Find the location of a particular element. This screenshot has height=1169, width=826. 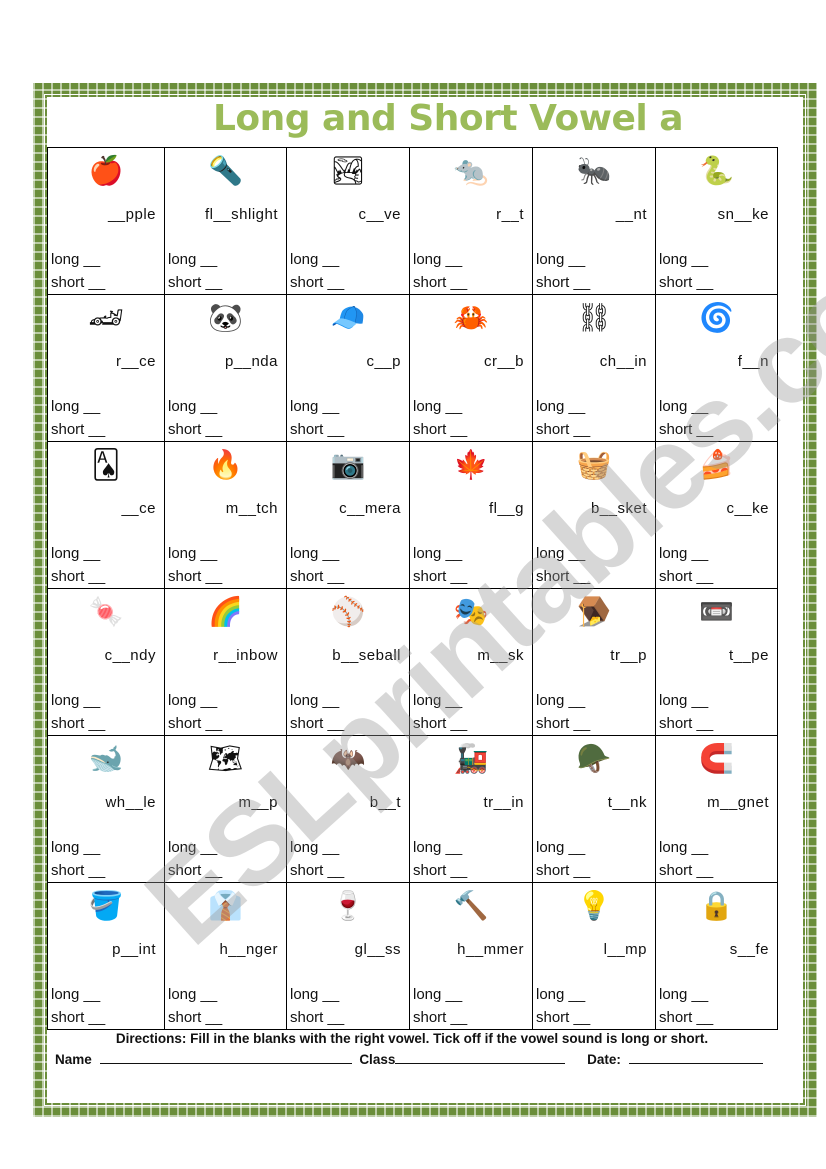

date-field is located at coordinates (695, 1057).